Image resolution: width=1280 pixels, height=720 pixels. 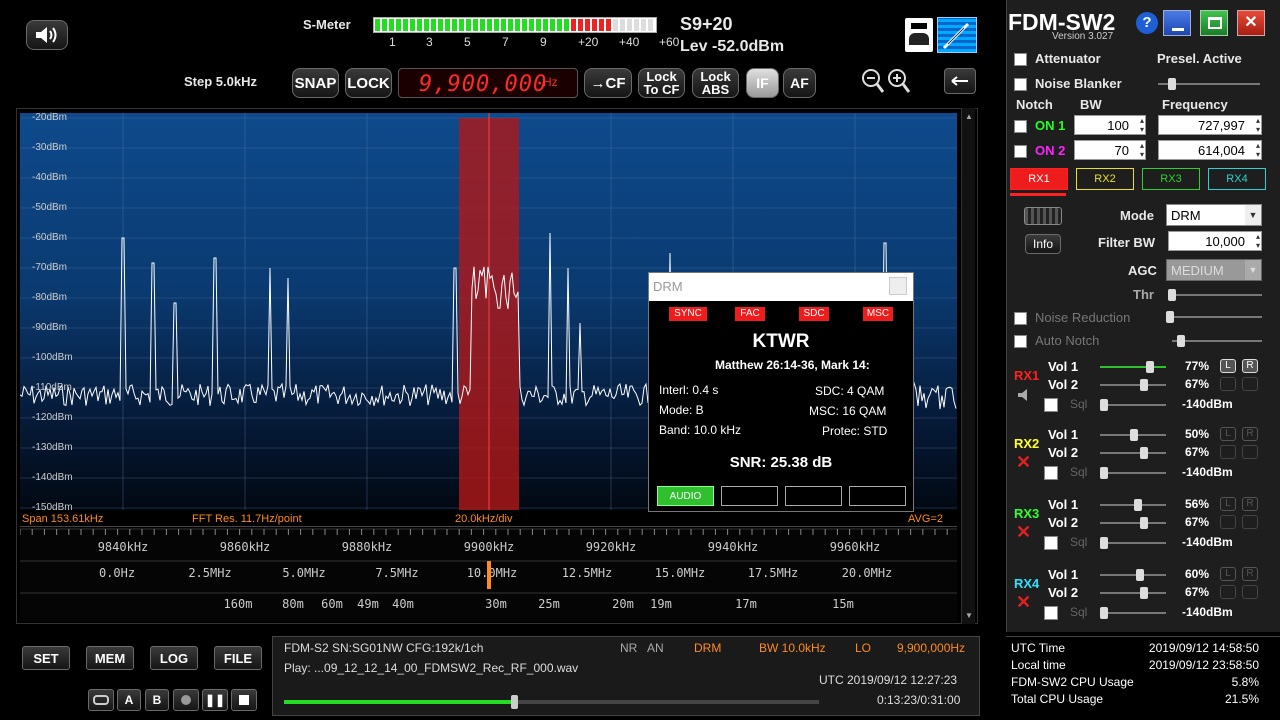 What do you see at coordinates (1020, 318) in the screenshot?
I see `noise-reduction-checkbox` at bounding box center [1020, 318].